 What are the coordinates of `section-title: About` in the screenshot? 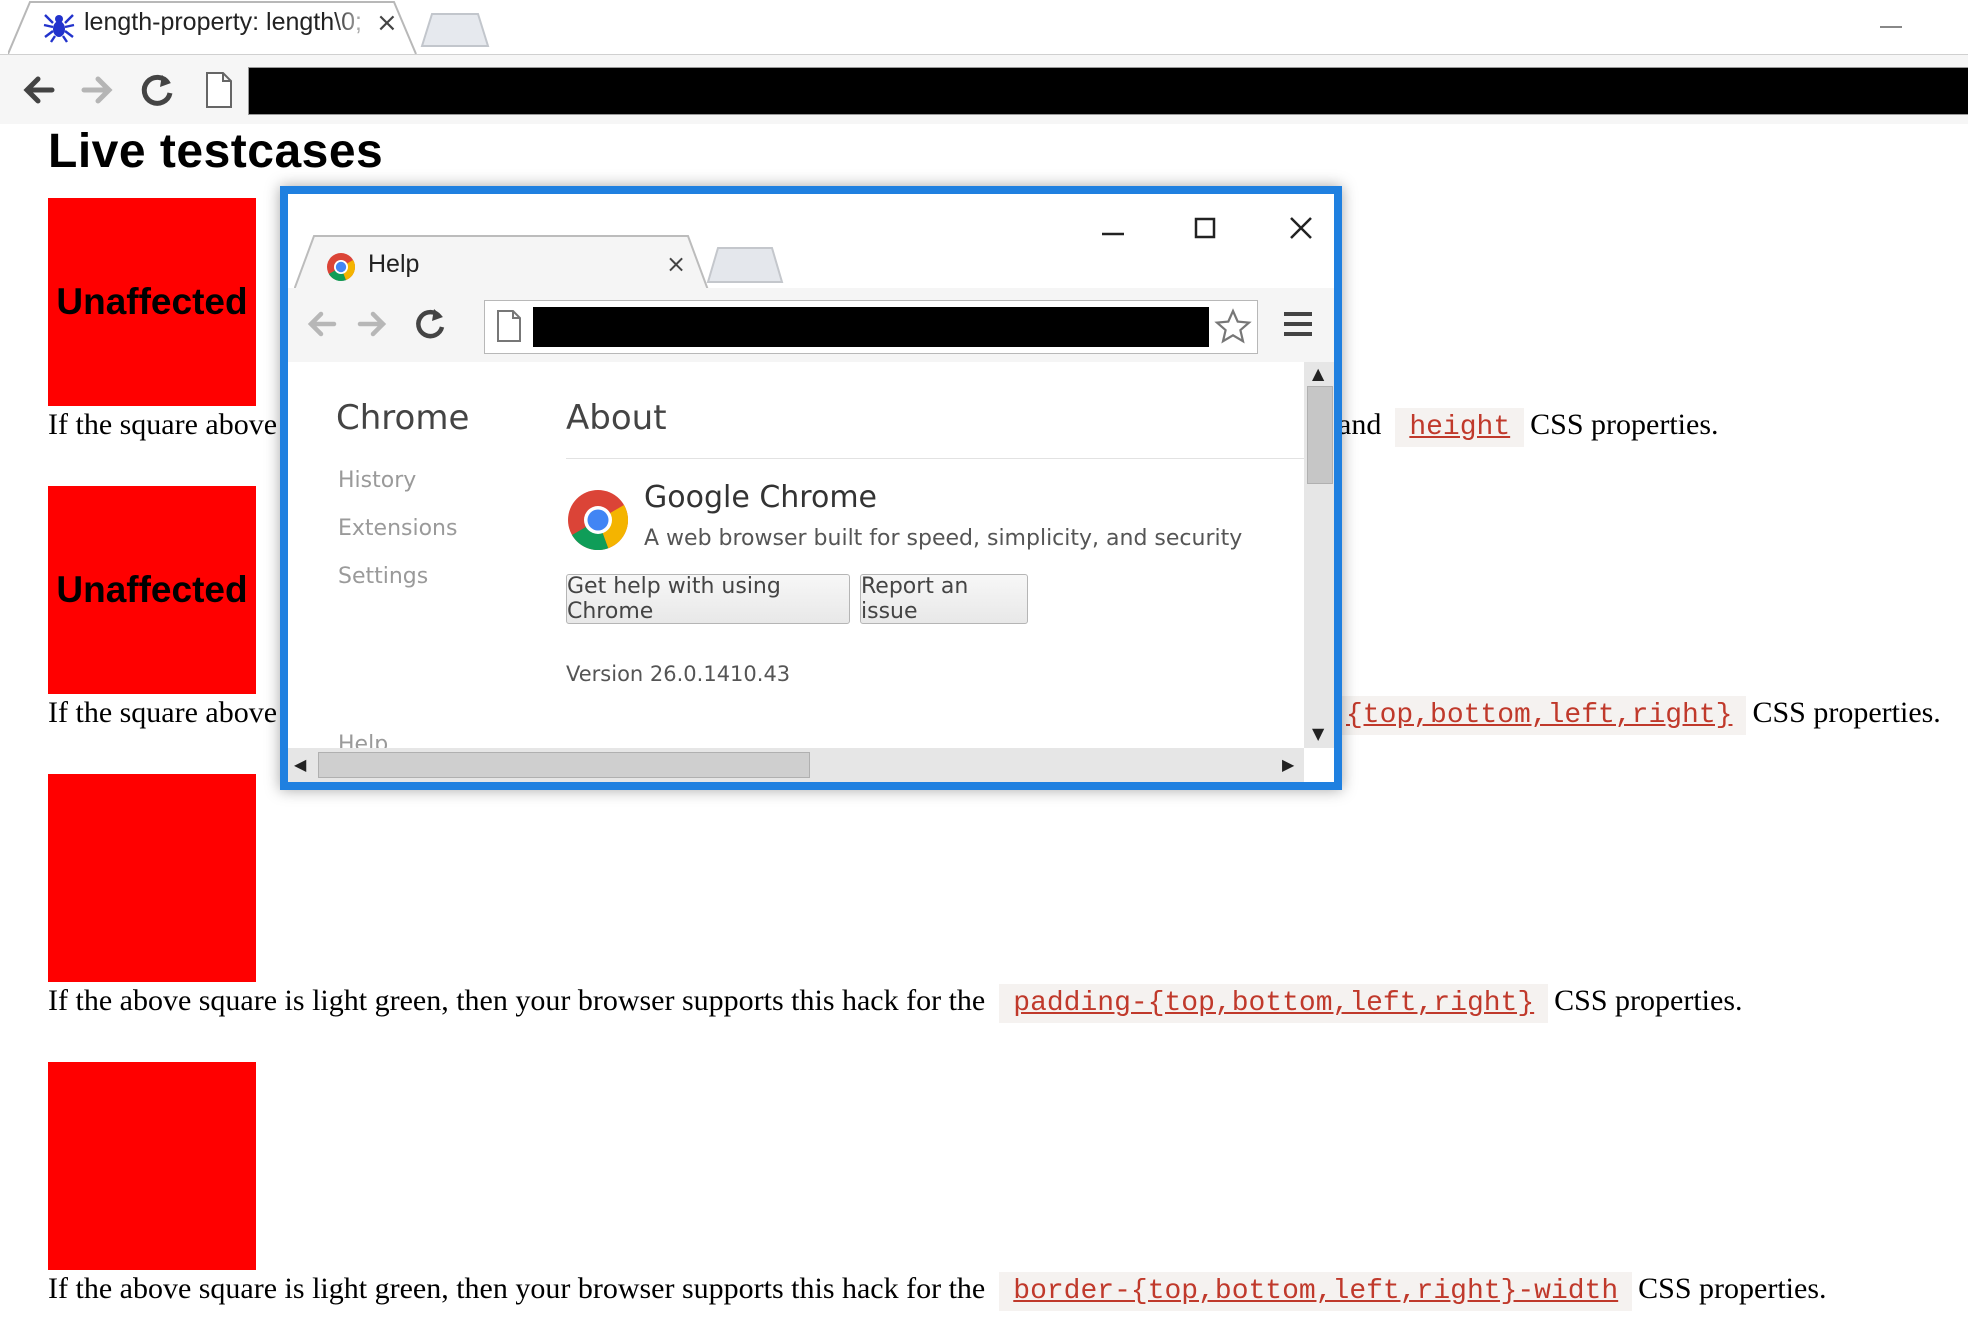 It's located at (616, 418).